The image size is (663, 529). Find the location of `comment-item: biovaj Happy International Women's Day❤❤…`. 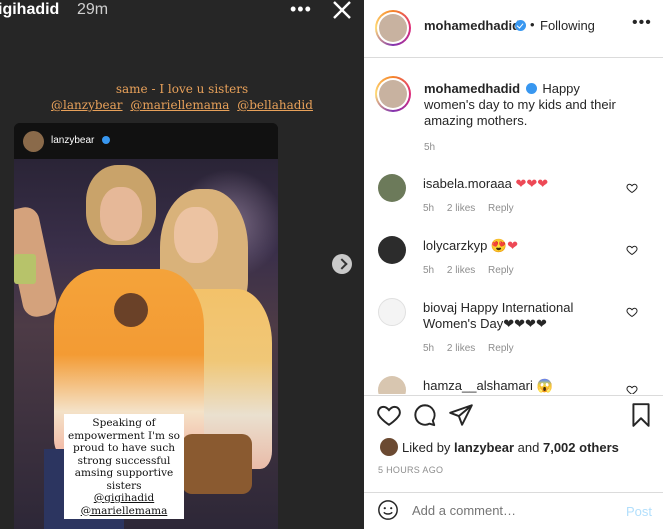

comment-item: biovaj Happy International Women's Day❤❤… is located at coordinates (513, 327).